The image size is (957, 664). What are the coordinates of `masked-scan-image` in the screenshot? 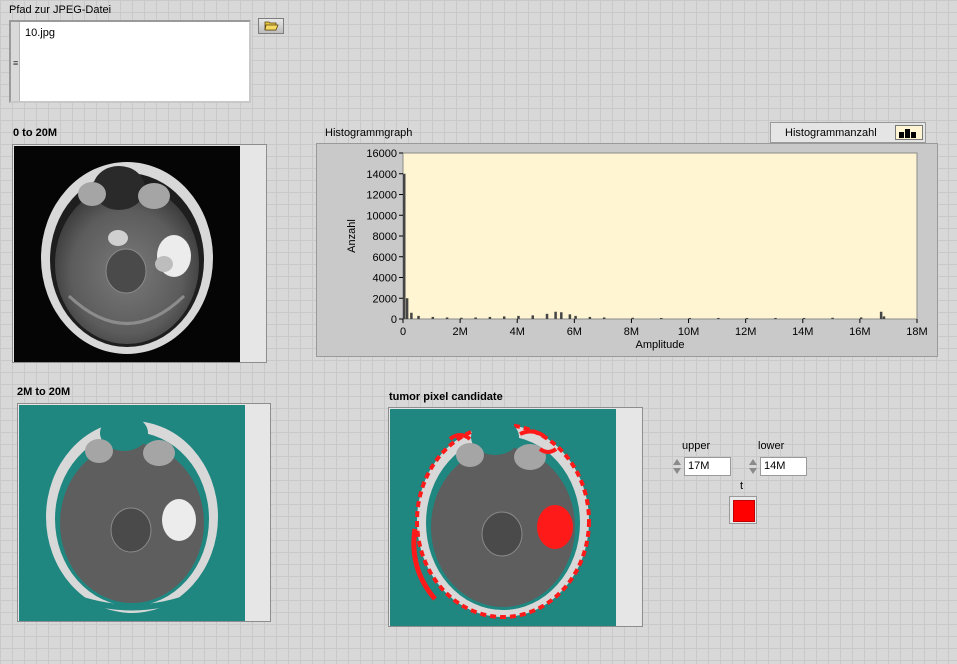 It's located at (132, 514).